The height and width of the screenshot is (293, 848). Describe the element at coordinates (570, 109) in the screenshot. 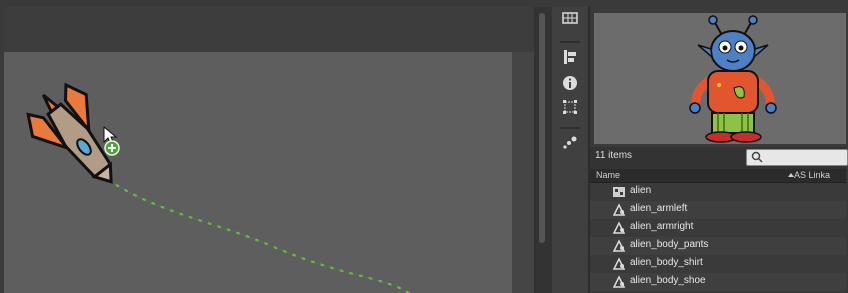

I see `transform-icon` at that location.